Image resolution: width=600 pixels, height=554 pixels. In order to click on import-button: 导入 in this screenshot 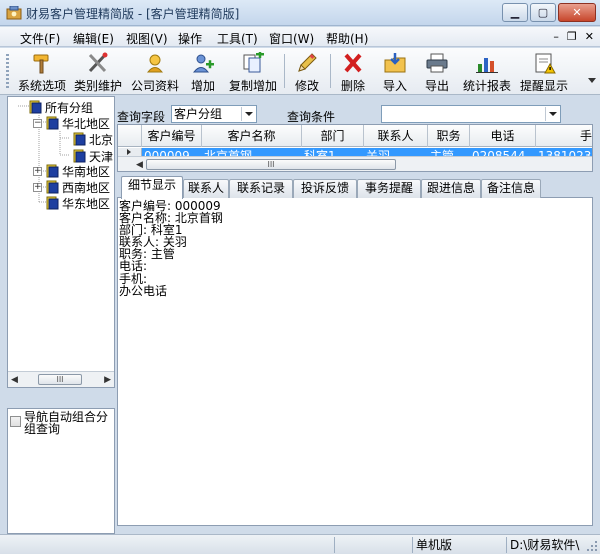, I will do `click(395, 71)`.